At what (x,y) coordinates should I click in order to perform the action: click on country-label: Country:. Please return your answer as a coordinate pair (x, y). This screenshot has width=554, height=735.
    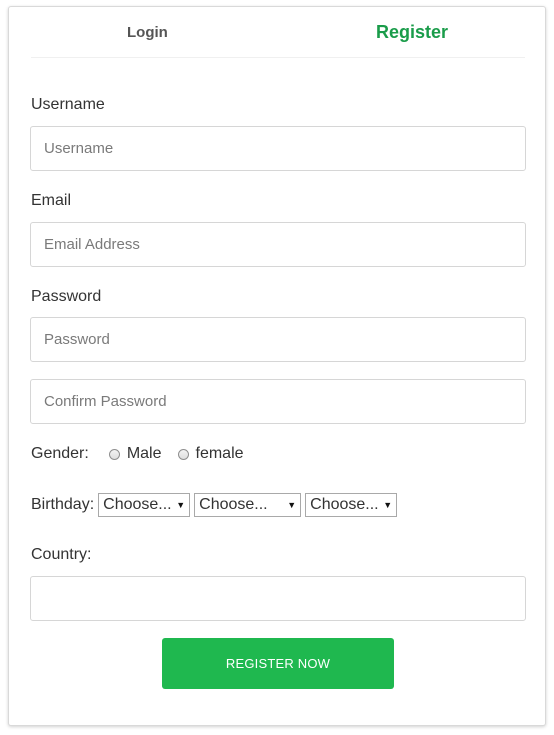
    Looking at the image, I should click on (61, 554).